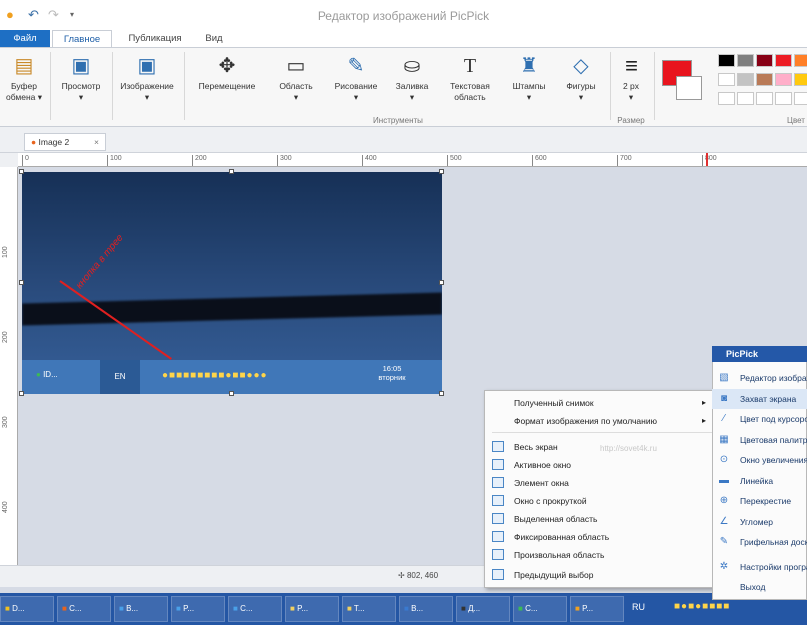 The height and width of the screenshot is (625, 807). Describe the element at coordinates (5, 507) in the screenshot. I see `ruler-label: 400` at that location.